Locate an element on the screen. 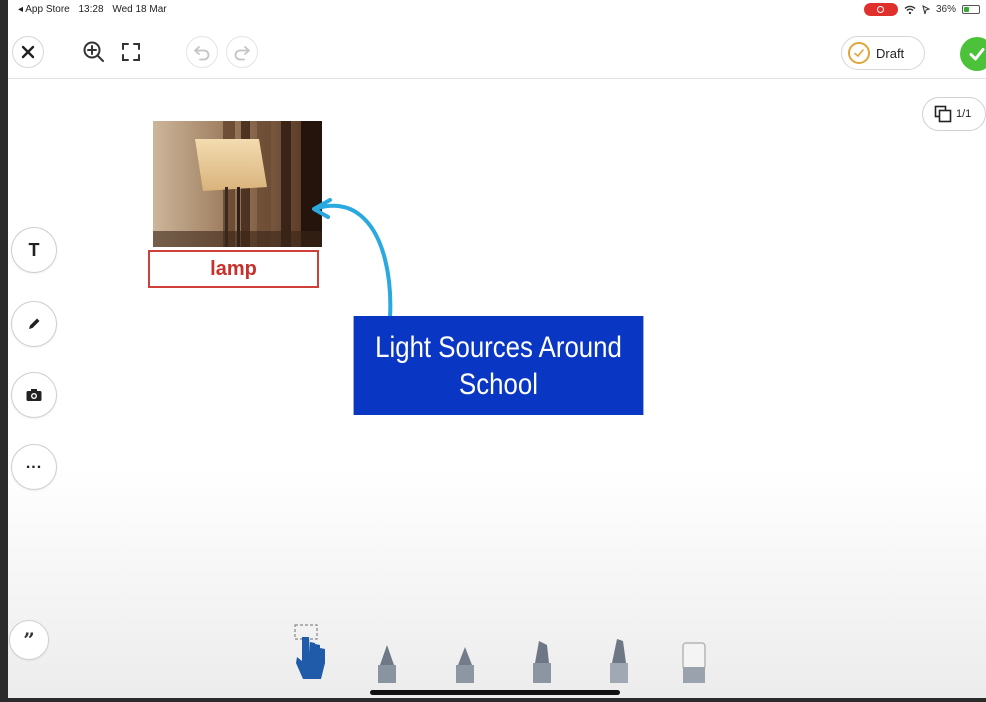 Image resolution: width=986 pixels, height=702 pixels. close-icon is located at coordinates (28, 52).